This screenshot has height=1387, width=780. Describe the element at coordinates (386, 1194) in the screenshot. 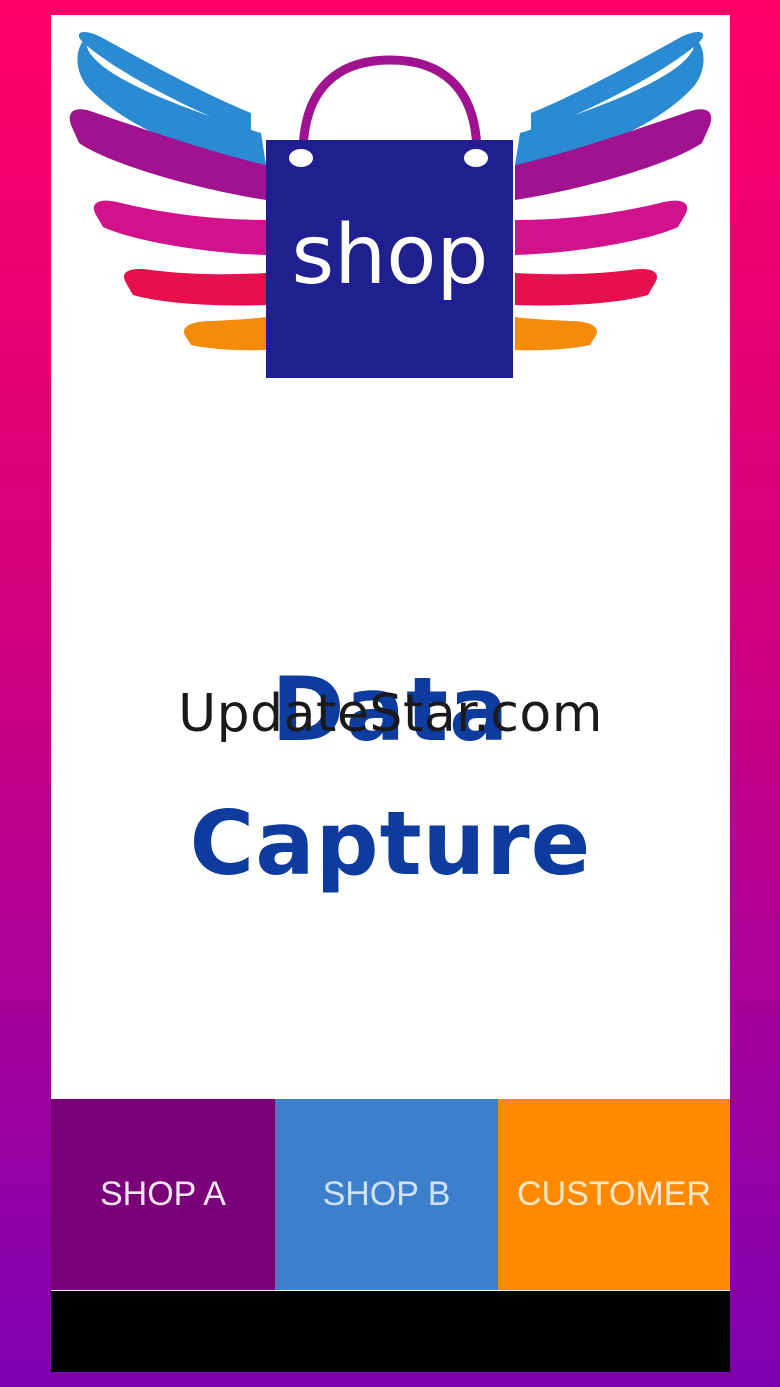

I see `shop-b-button: SHOP B` at that location.